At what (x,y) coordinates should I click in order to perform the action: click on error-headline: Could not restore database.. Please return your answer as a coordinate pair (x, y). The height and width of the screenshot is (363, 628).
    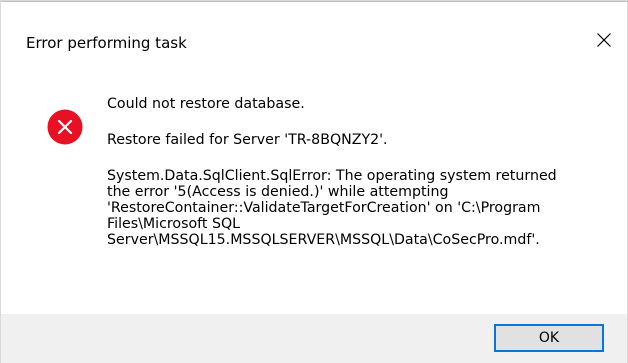
    Looking at the image, I should click on (206, 104).